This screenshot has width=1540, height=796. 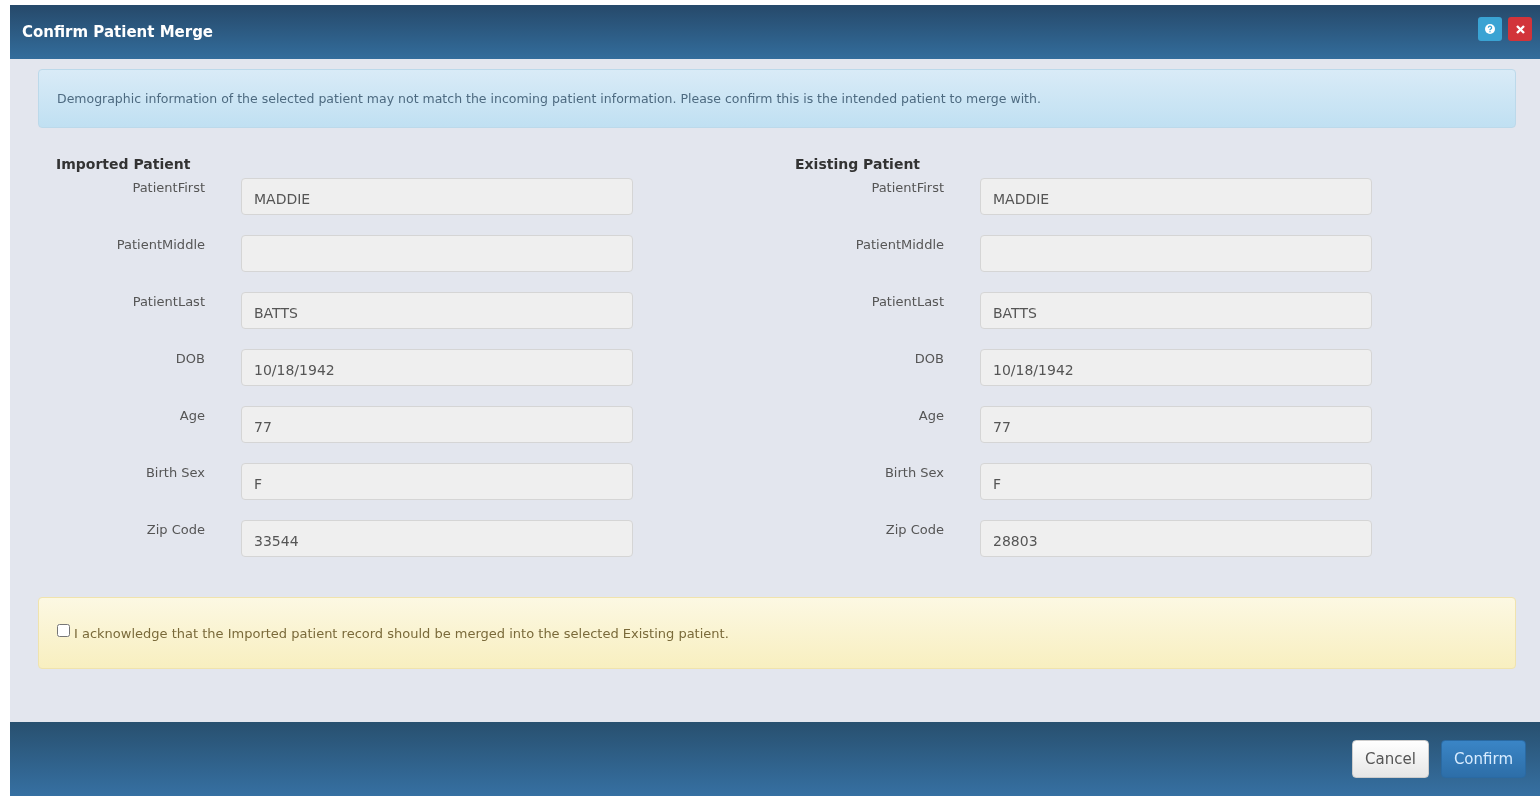 What do you see at coordinates (118, 32) in the screenshot?
I see `window-title: Confirm Patient Merge` at bounding box center [118, 32].